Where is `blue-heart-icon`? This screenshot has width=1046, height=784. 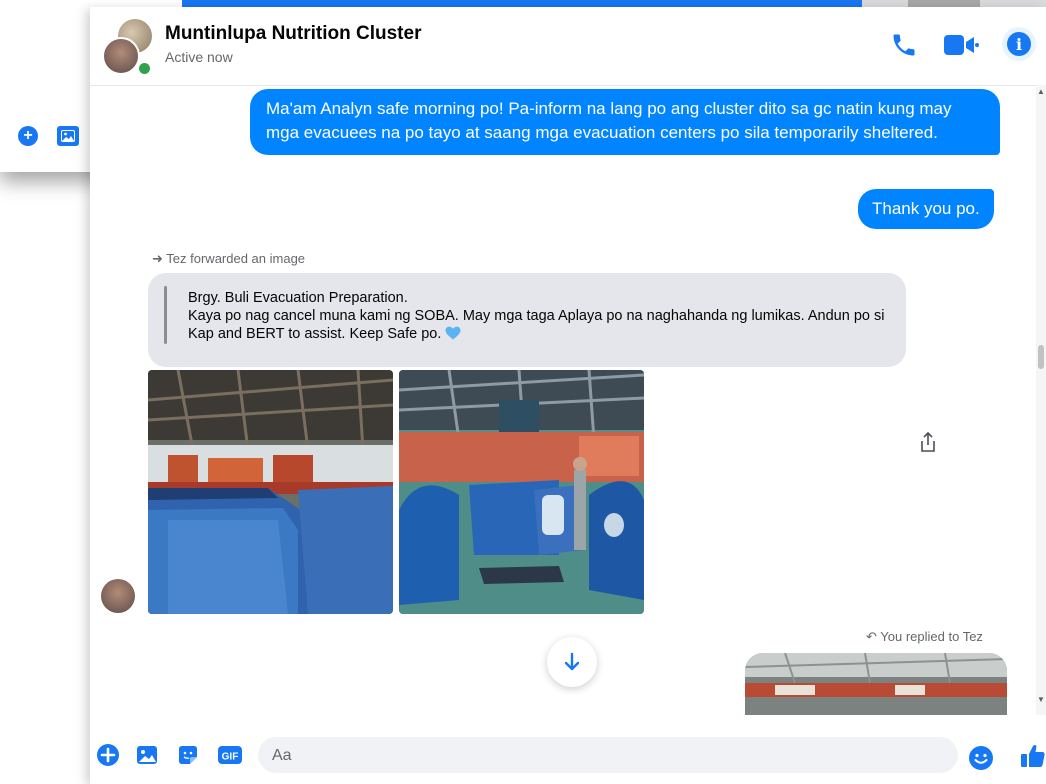 blue-heart-icon is located at coordinates (453, 333).